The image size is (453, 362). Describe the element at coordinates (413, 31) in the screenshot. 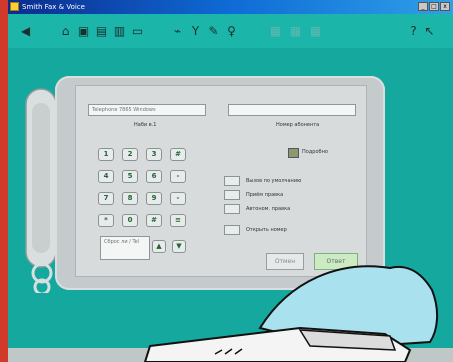

I see `help-icon: ?` at that location.